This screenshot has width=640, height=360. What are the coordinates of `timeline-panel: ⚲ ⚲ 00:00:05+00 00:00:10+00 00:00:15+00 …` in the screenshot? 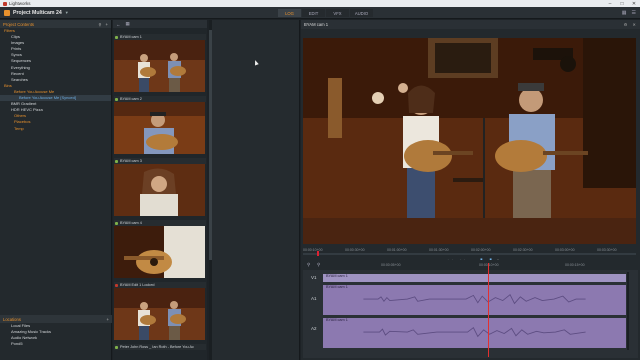 It's located at (470, 309).